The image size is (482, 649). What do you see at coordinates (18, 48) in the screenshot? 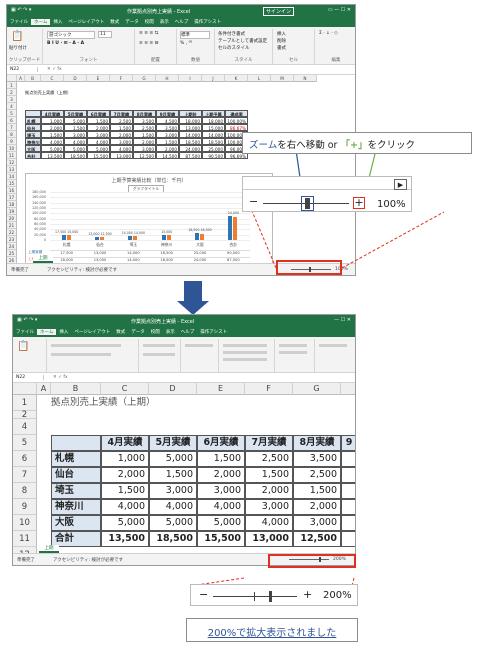
I see `paste-button: 貼り付け` at bounding box center [18, 48].